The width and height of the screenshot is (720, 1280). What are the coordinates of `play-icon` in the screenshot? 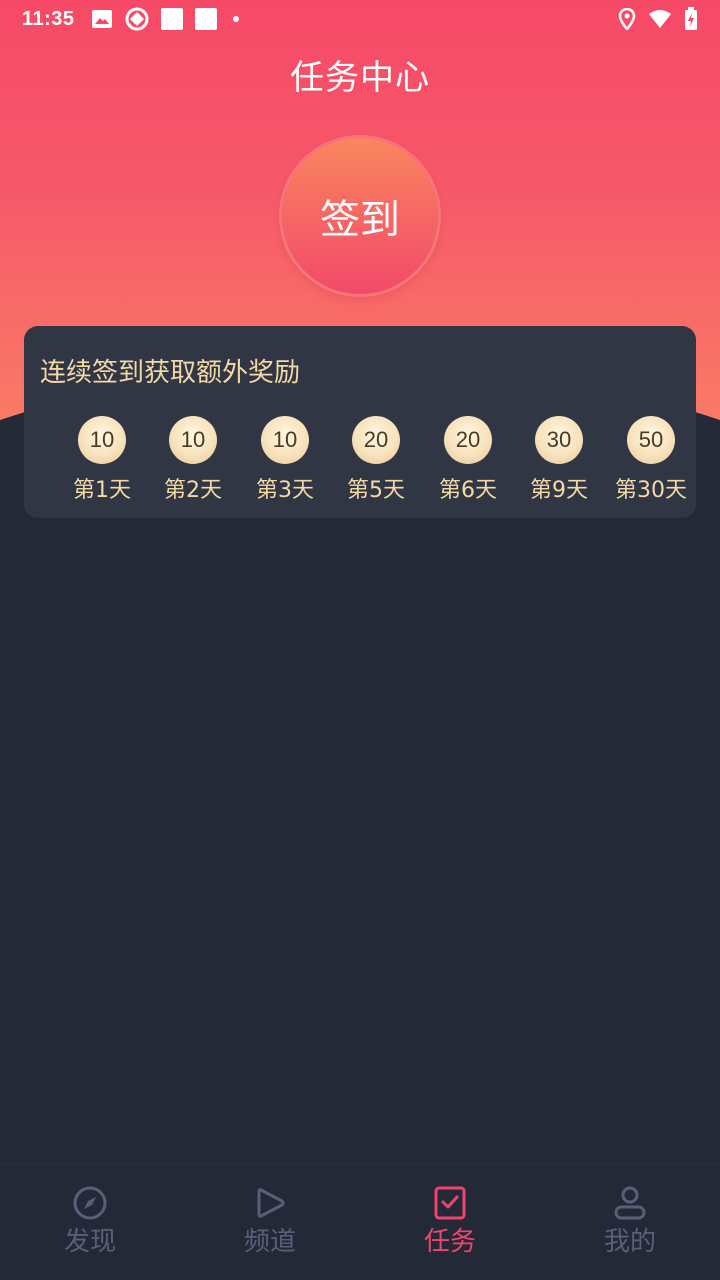 It's located at (271, 1203).